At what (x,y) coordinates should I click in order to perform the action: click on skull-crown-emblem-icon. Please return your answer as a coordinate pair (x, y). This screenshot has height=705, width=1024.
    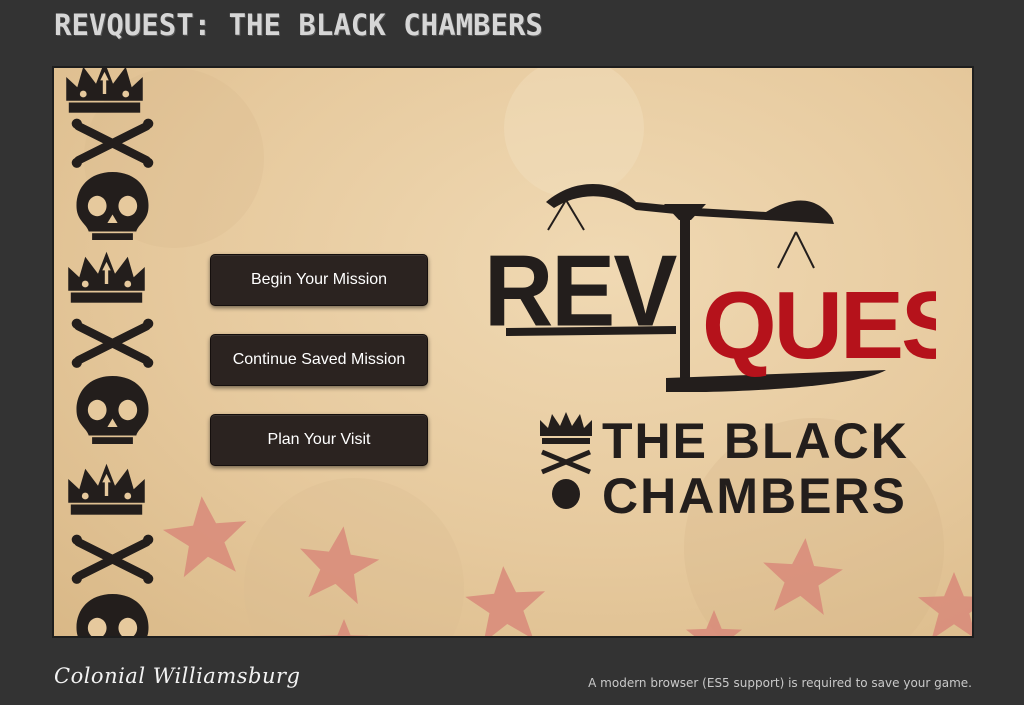
    Looking at the image, I should click on (566, 460).